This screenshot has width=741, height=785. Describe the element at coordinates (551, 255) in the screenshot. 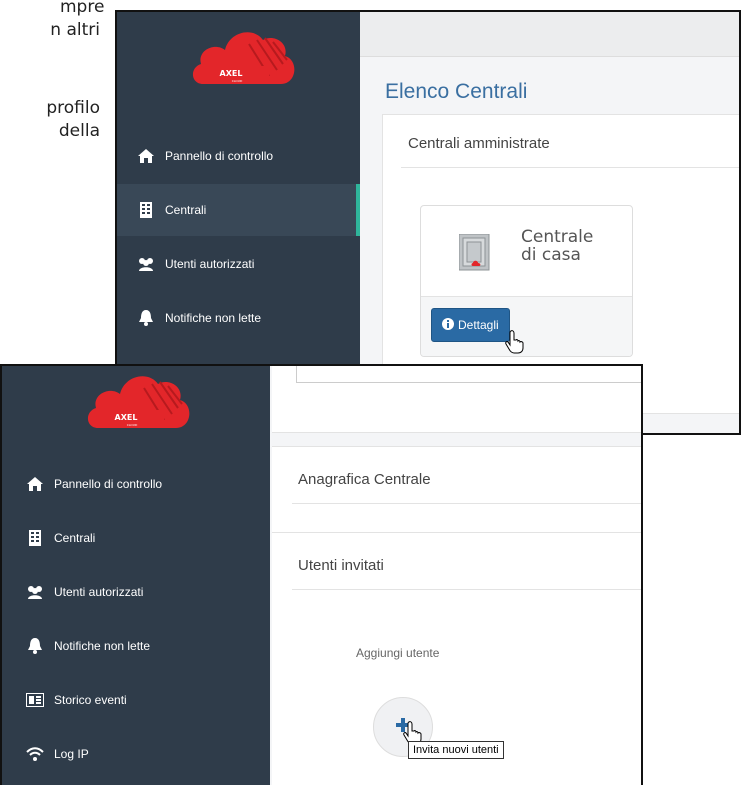

I see `centrale-name-line2: di casa` at that location.